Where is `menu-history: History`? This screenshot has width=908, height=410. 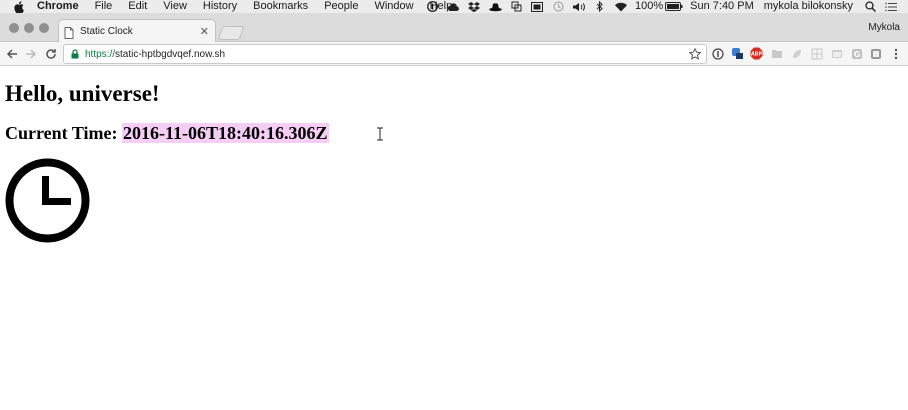
menu-history: History is located at coordinates (220, 6).